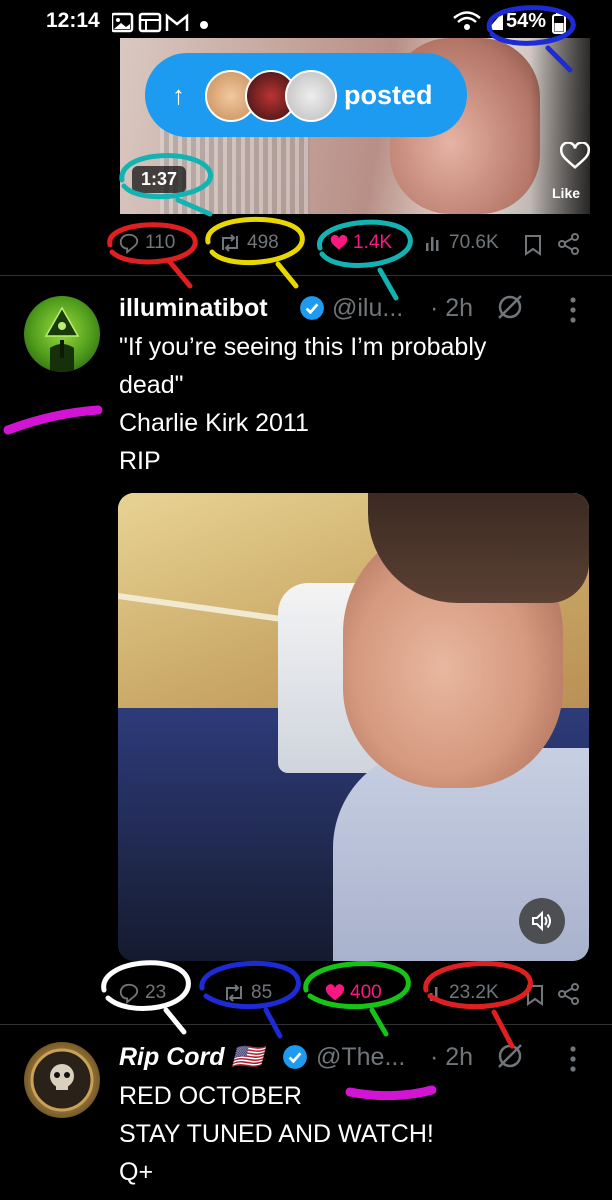  What do you see at coordinates (474, 992) in the screenshot?
I see `views-count: 23.2K` at bounding box center [474, 992].